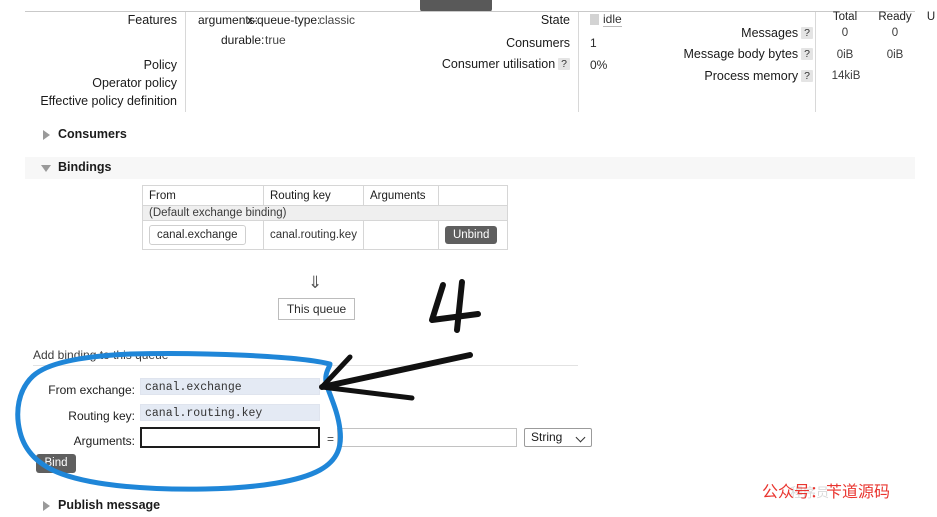 Image resolution: width=937 pixels, height=517 pixels. Describe the element at coordinates (931, 17) in the screenshot. I see `metric-header-unacked: U` at that location.